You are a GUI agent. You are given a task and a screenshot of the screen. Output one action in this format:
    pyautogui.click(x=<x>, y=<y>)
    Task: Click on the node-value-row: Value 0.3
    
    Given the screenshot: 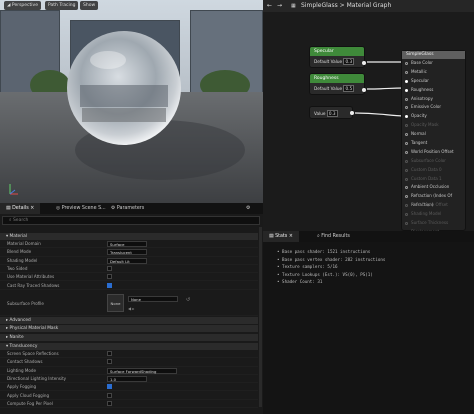 What is the action you would take?
    pyautogui.click(x=326, y=113)
    